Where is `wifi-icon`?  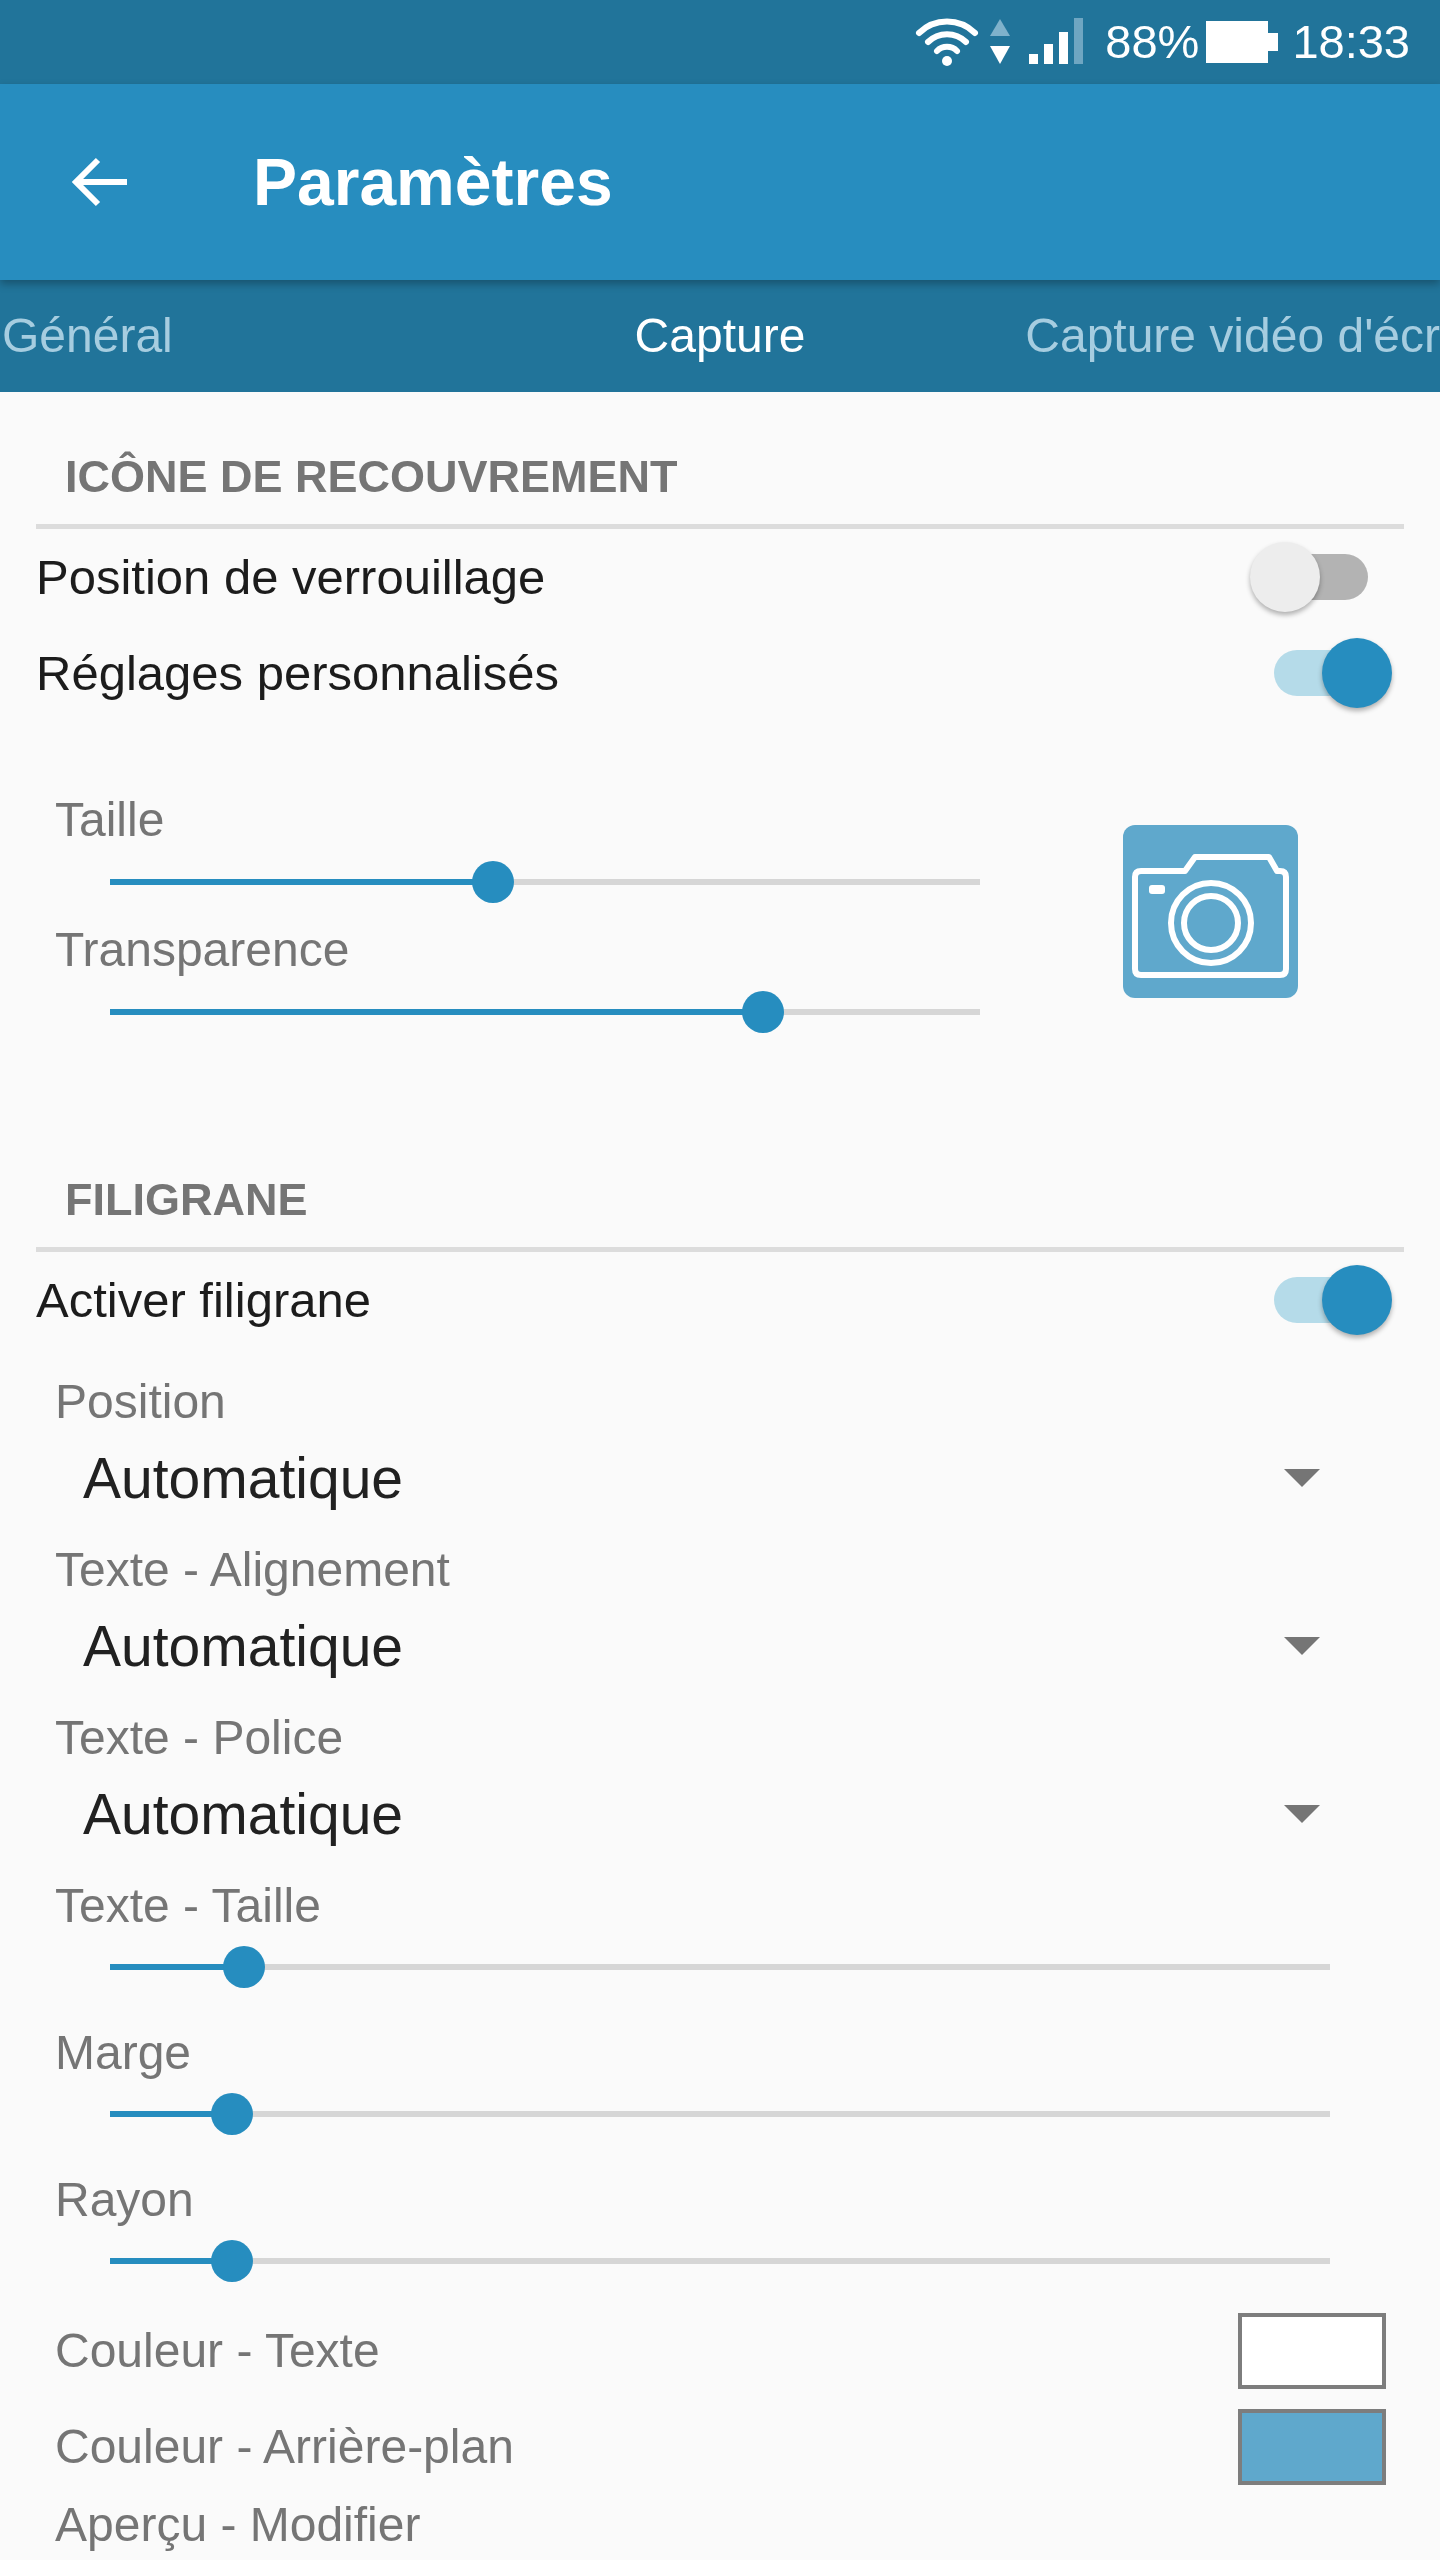
wifi-icon is located at coordinates (947, 42).